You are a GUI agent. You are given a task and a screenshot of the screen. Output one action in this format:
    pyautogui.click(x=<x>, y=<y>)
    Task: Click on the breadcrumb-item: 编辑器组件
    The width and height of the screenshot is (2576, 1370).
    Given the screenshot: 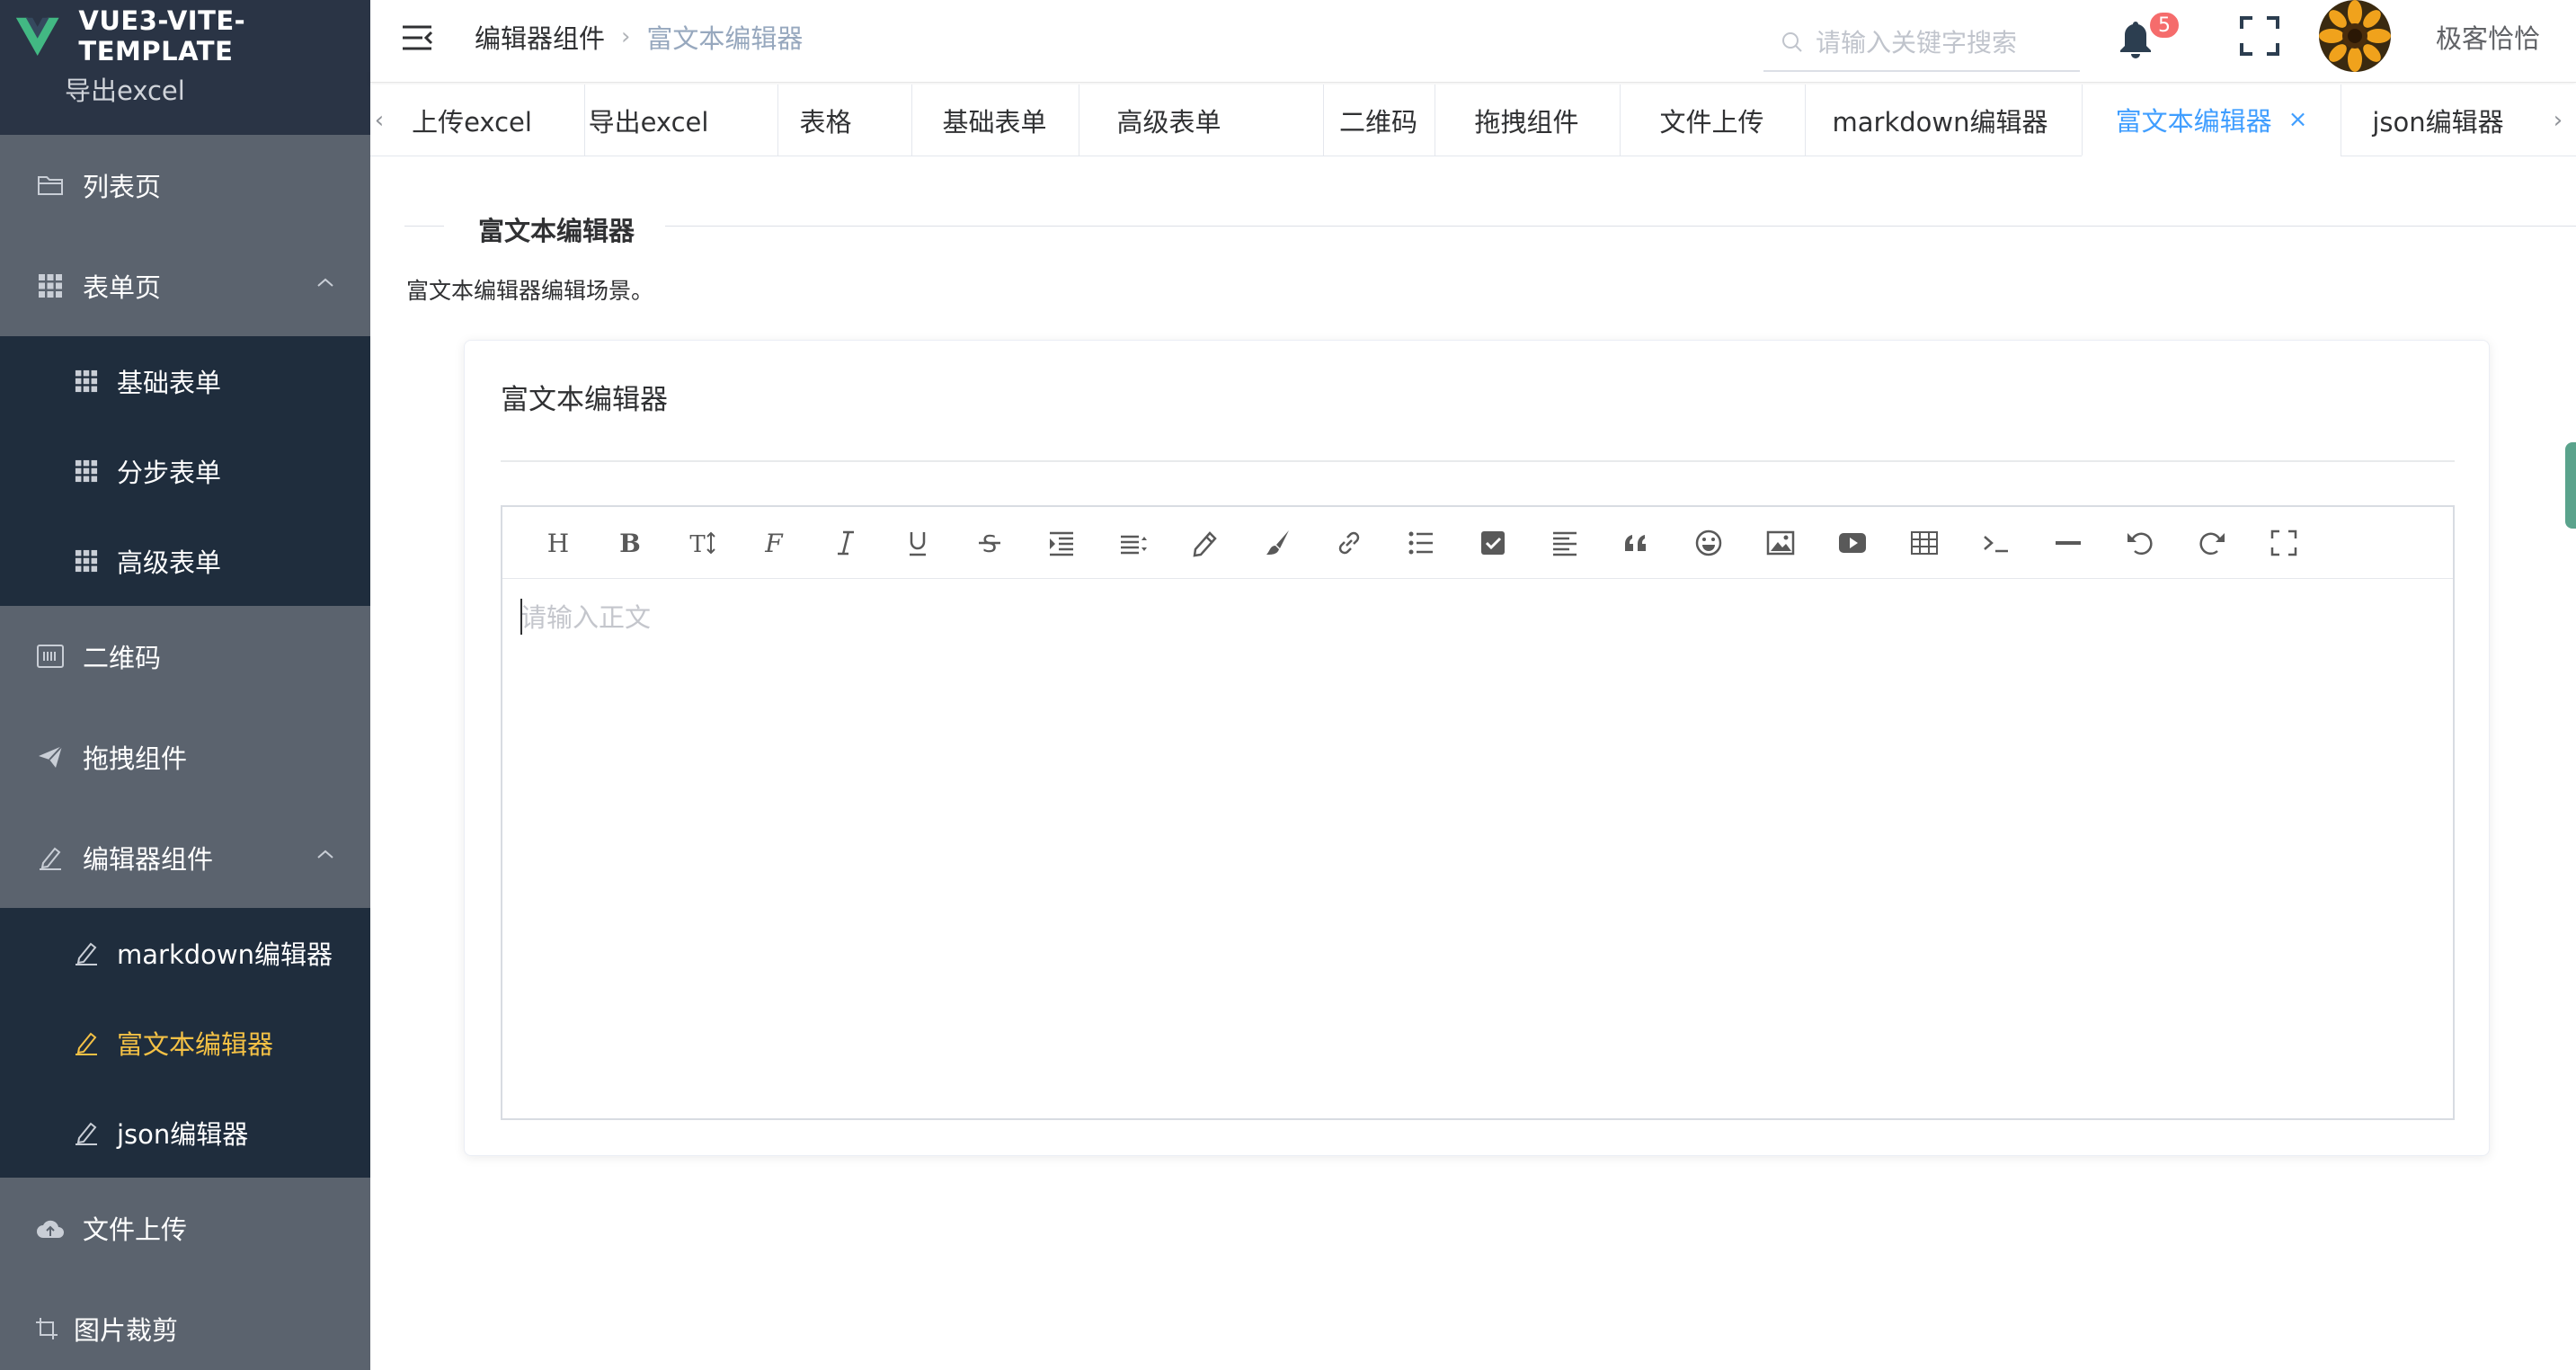 What is the action you would take?
    pyautogui.click(x=540, y=37)
    